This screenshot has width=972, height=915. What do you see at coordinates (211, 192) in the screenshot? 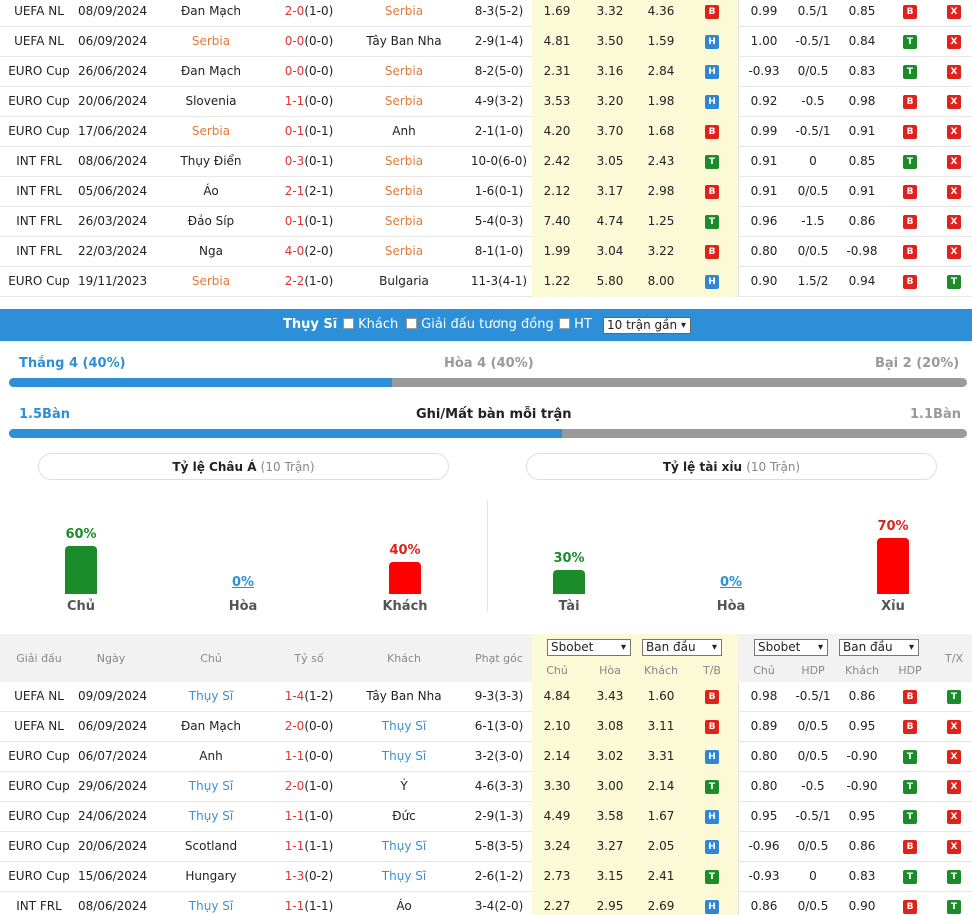
I see `home-team-cell: Áo` at bounding box center [211, 192].